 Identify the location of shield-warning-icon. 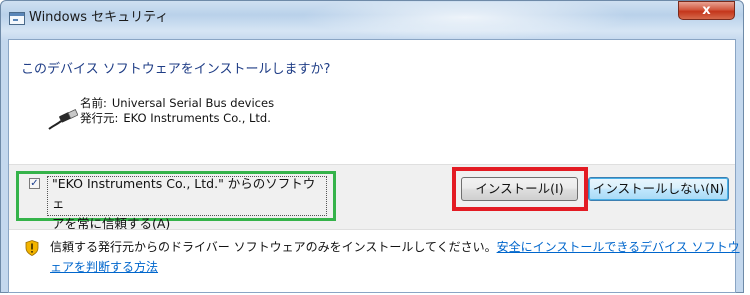
(32, 248).